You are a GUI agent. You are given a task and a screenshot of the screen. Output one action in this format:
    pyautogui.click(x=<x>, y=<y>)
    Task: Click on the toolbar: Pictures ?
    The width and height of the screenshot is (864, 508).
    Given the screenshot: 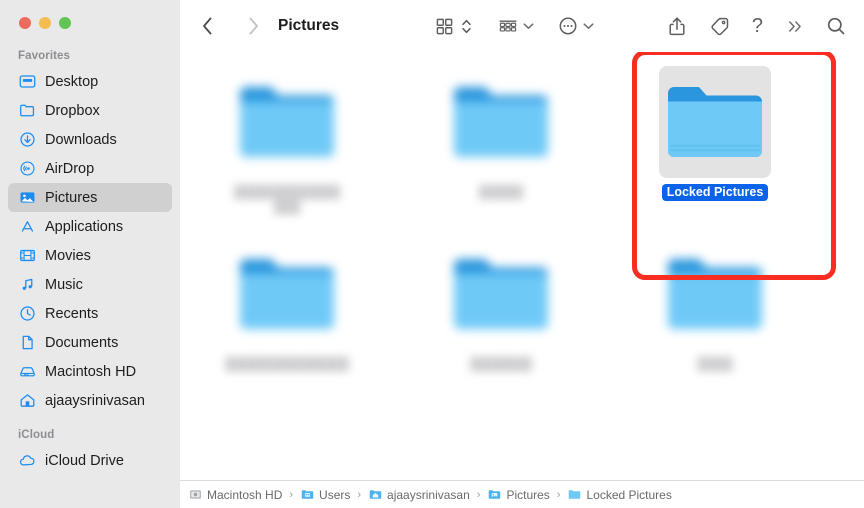 What is the action you would take?
    pyautogui.click(x=522, y=26)
    